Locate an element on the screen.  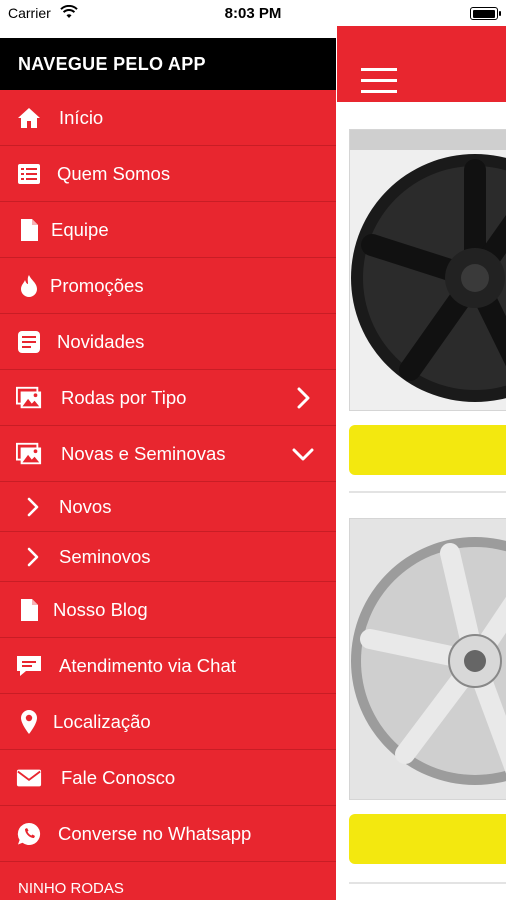
menu-item-label: Promoções is located at coordinates (97, 285).